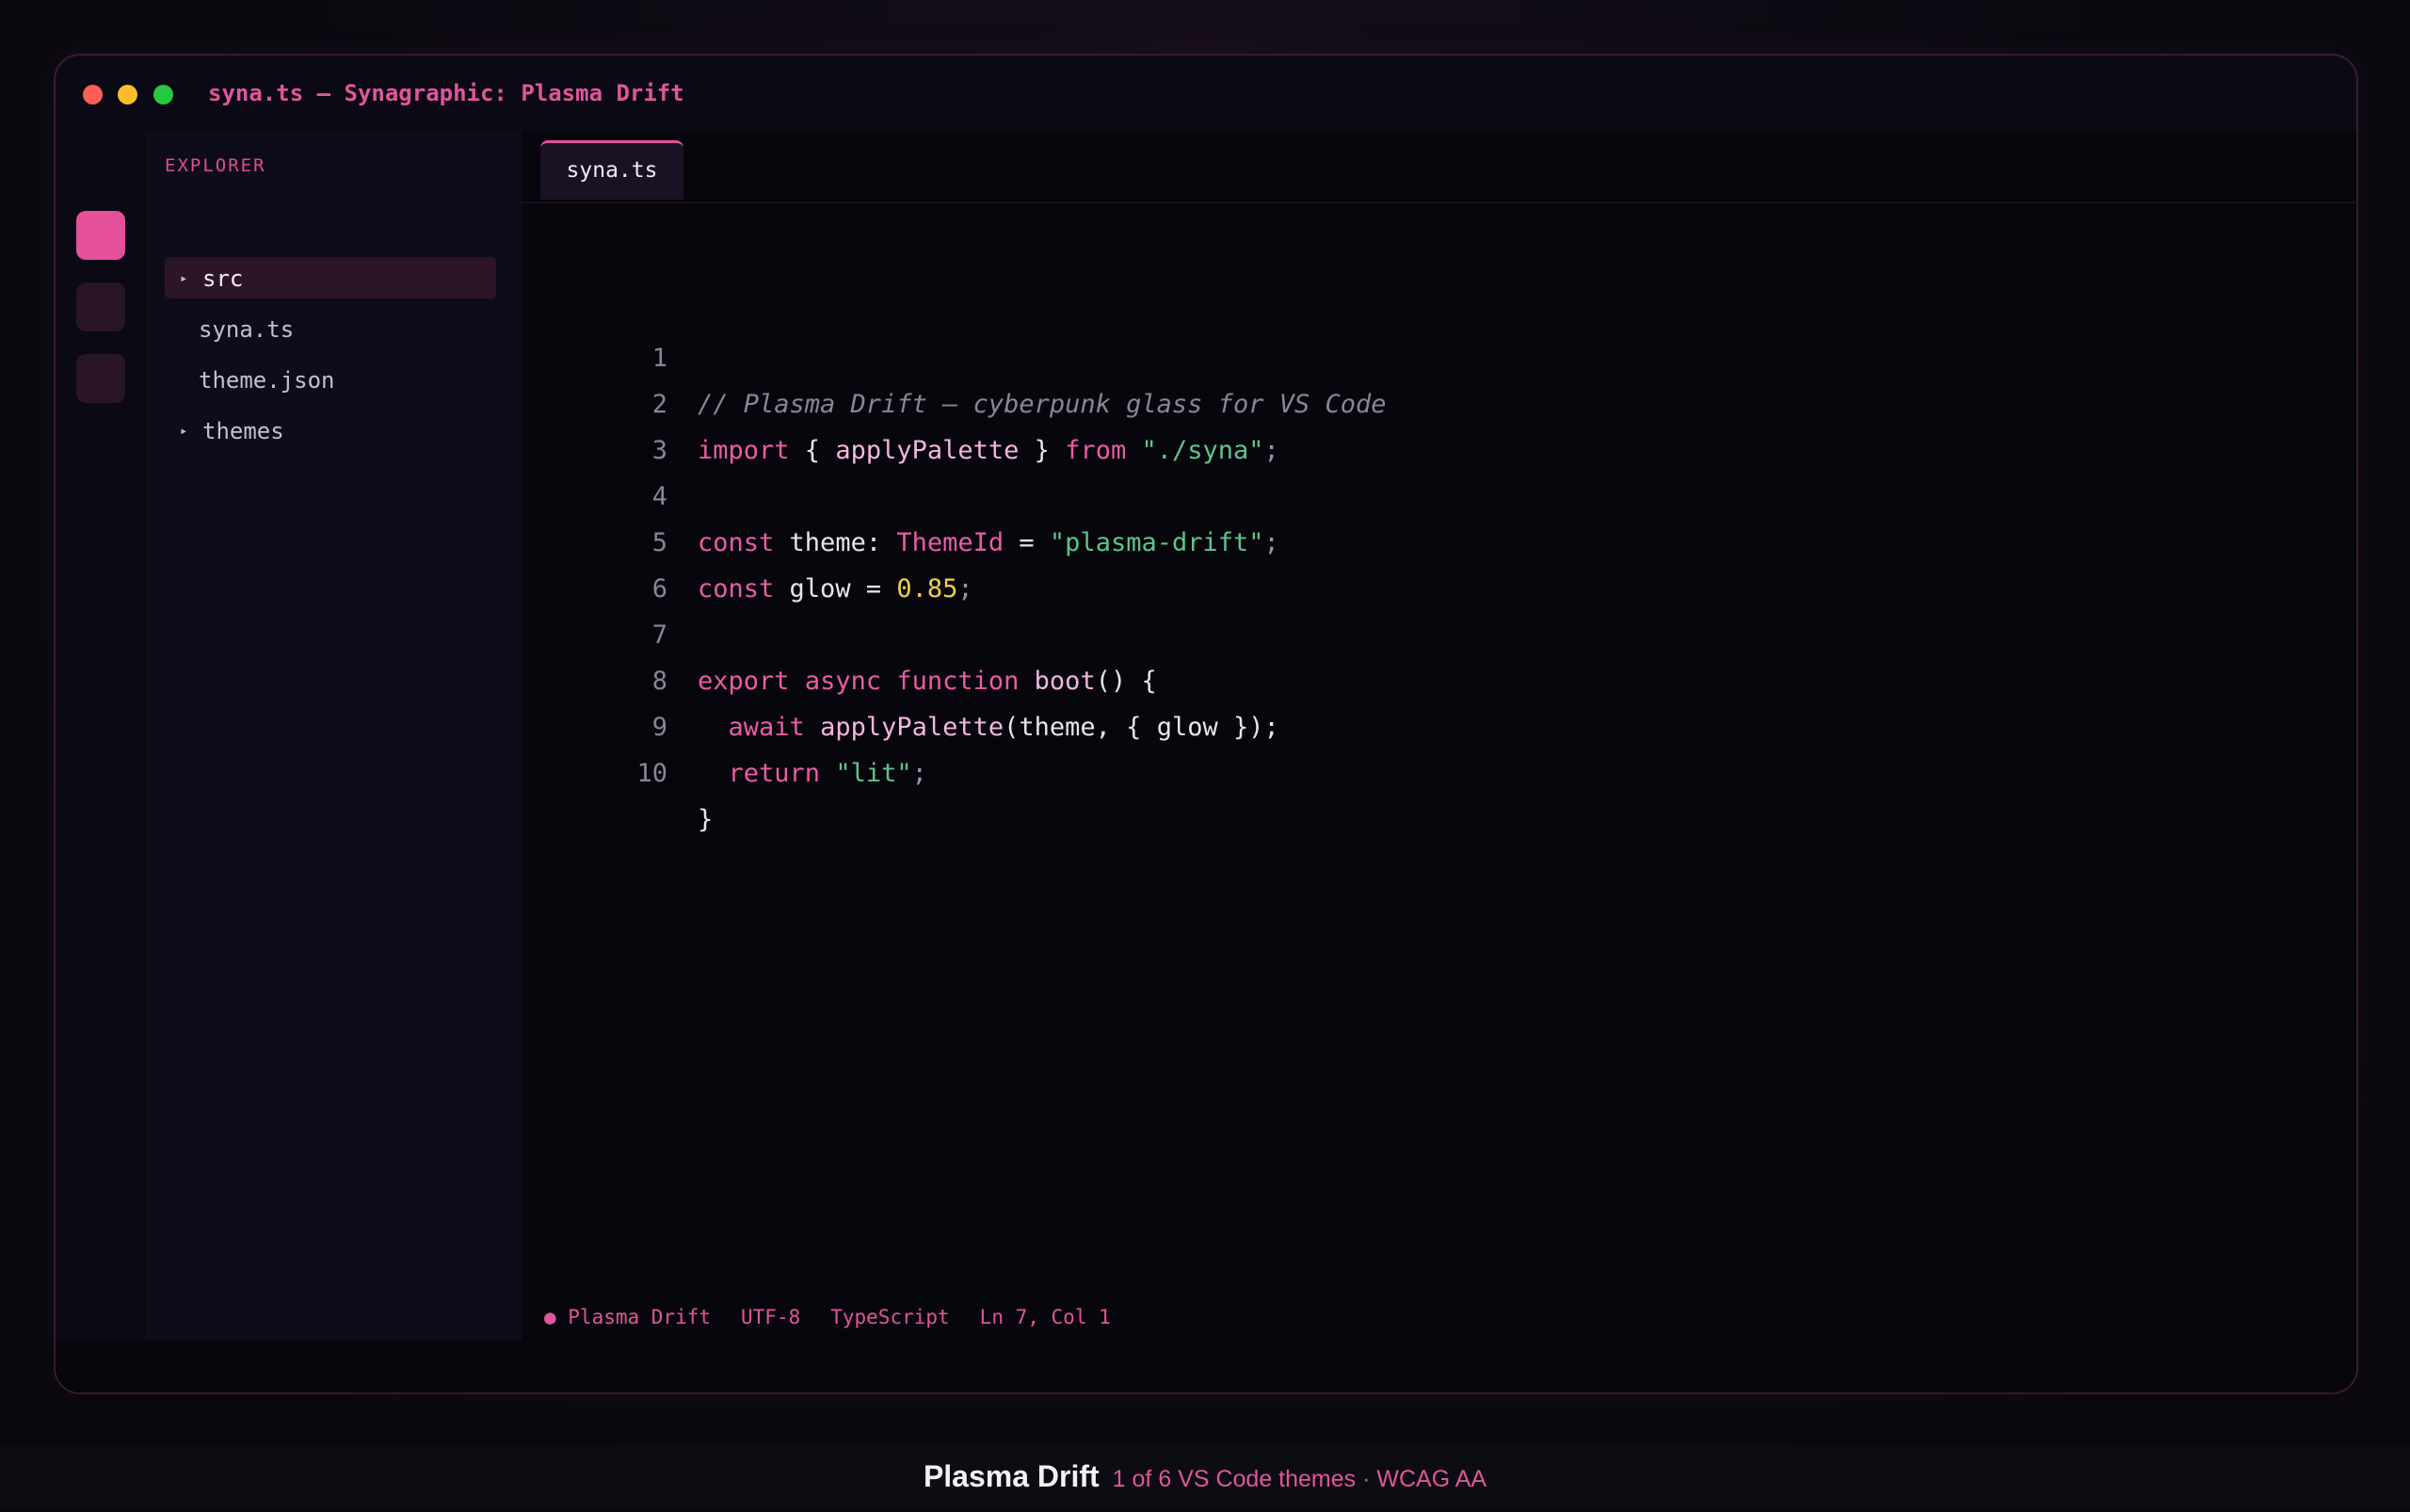 This screenshot has width=2410, height=1512. I want to click on caption-subtitle: 1 of 6 VS Code themes · WCAG AA, so click(1299, 1479).